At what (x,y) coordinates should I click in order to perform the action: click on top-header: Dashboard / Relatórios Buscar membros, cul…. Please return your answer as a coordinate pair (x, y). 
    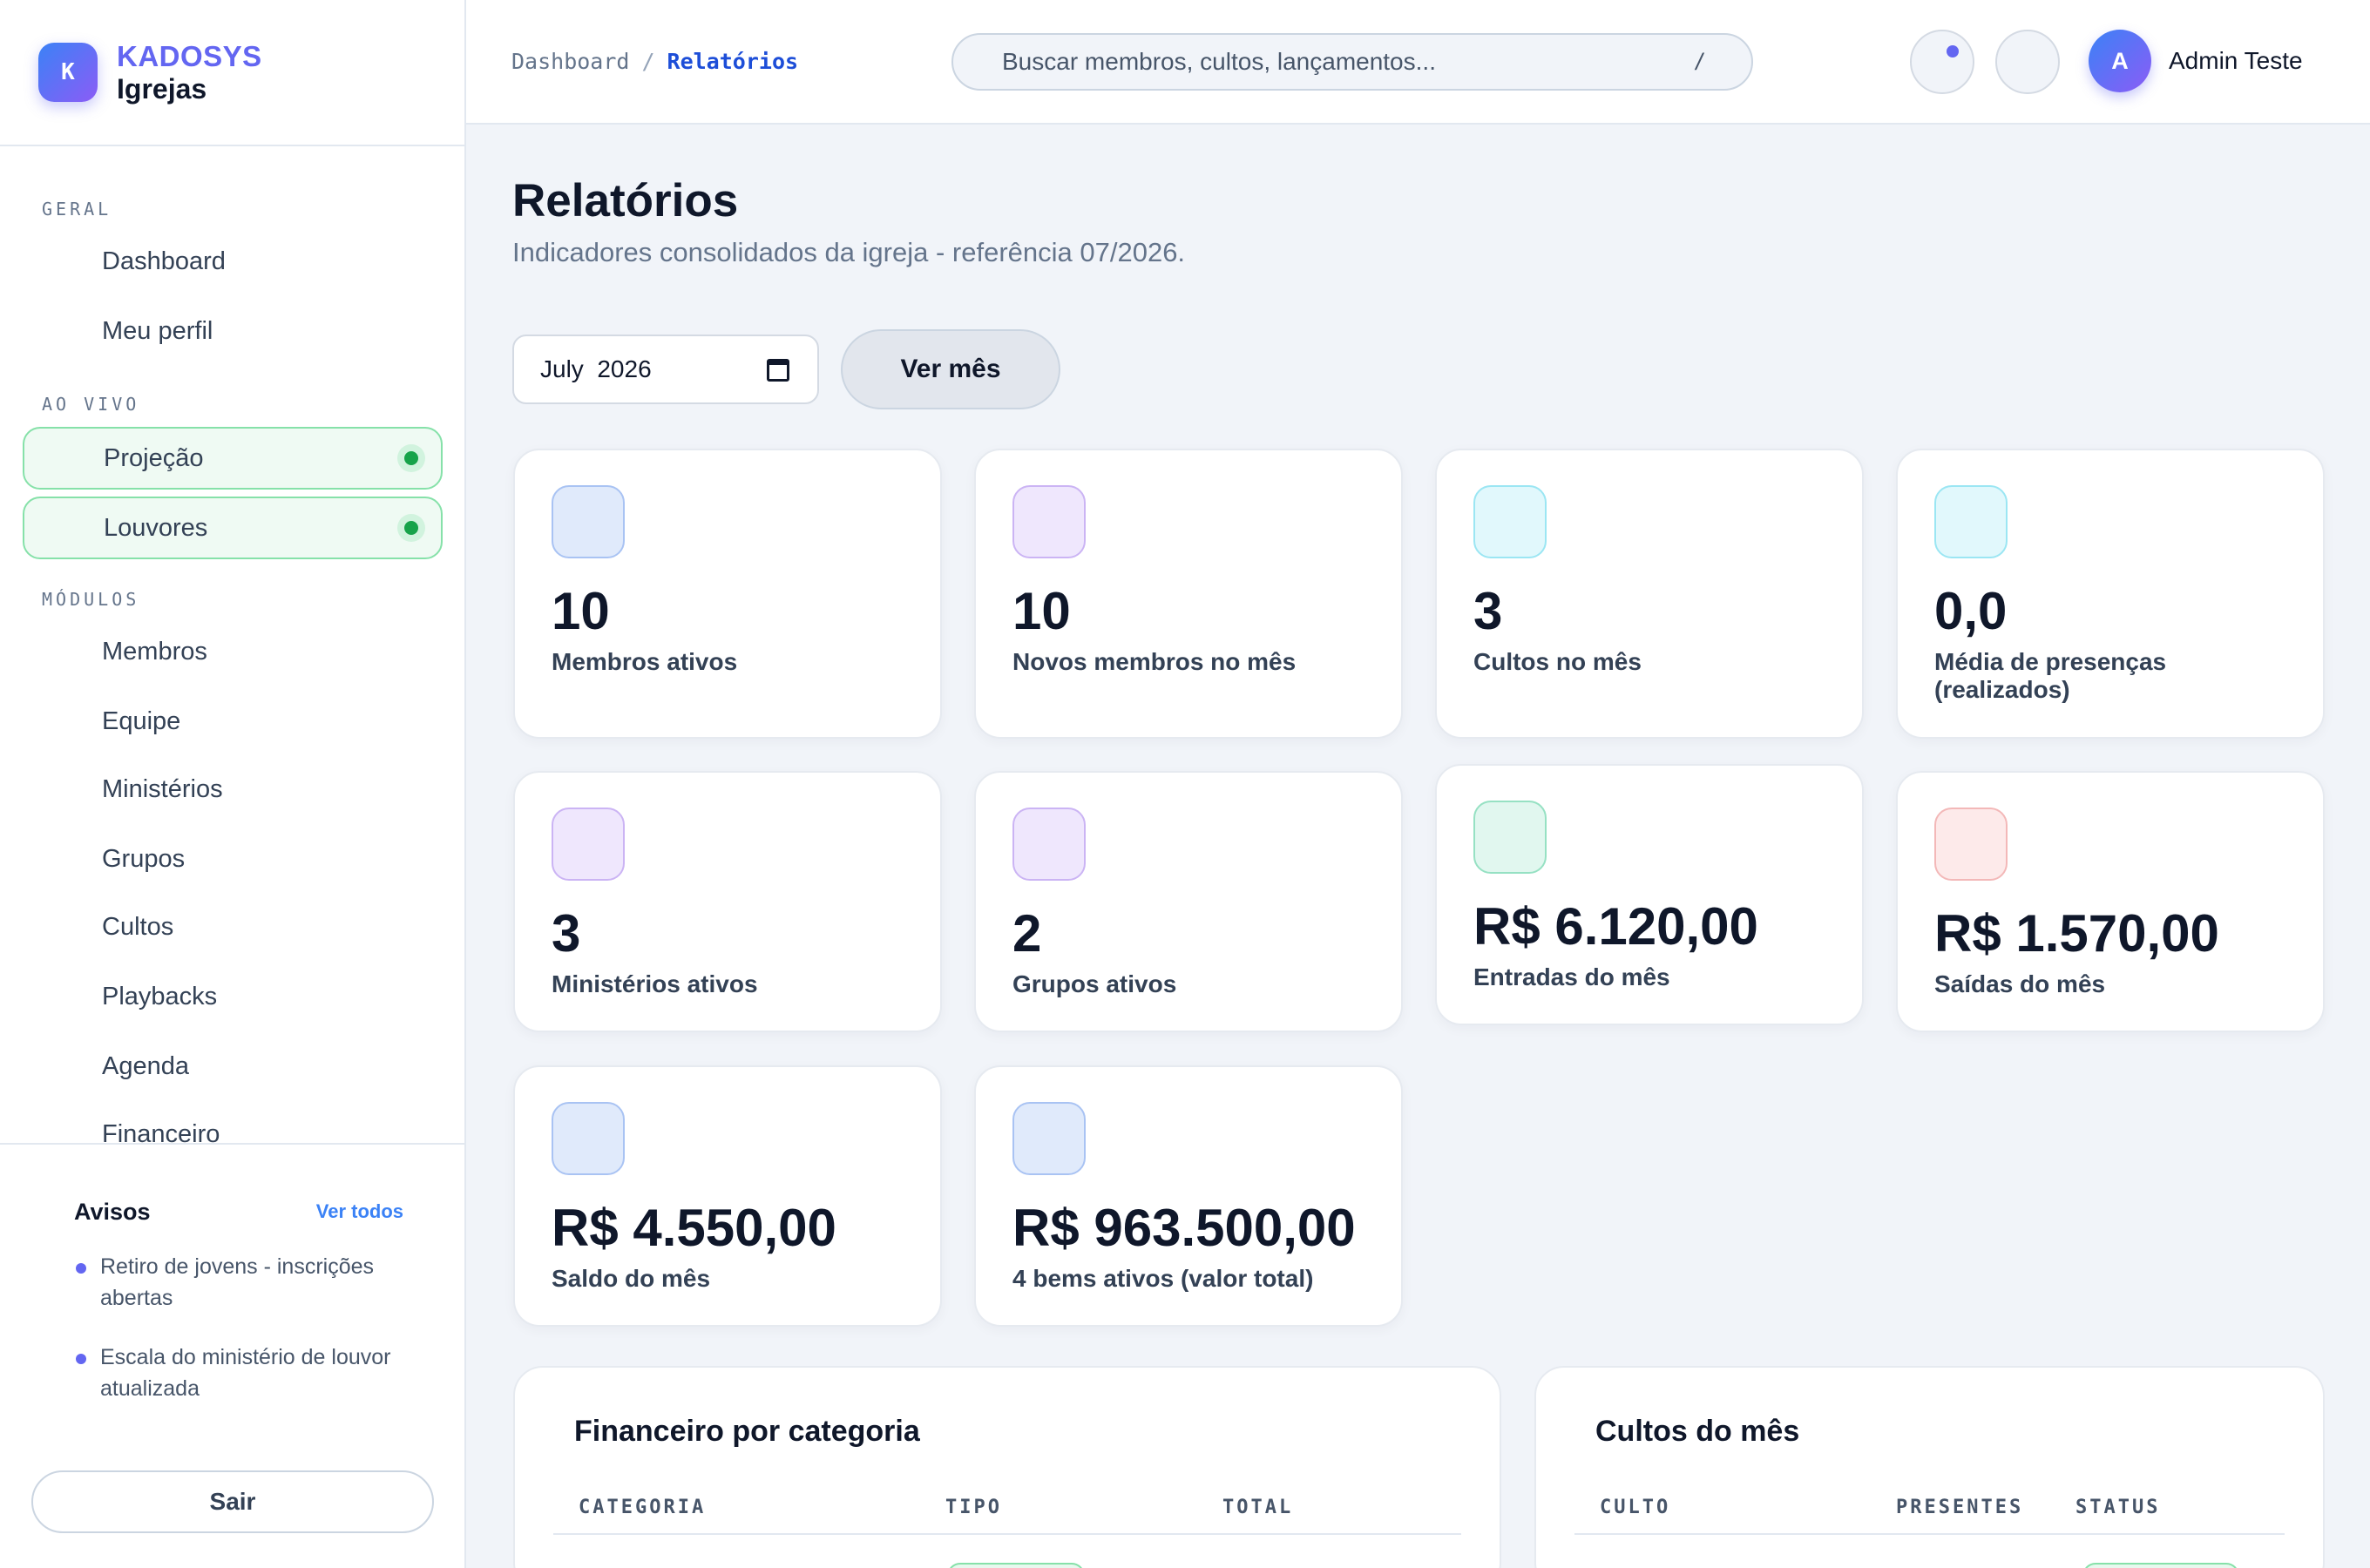
    Looking at the image, I should click on (1418, 62).